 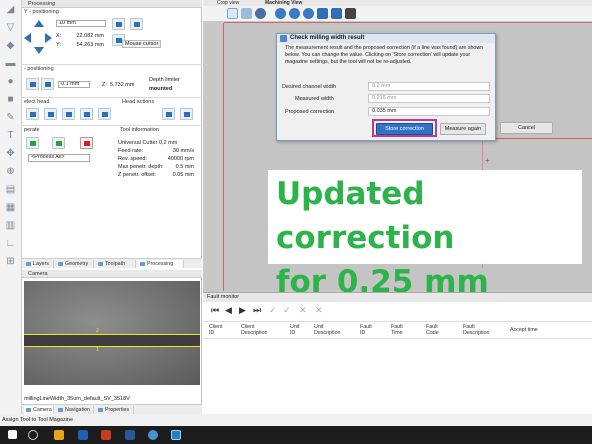 I want to click on start-button, so click(x=32, y=143).